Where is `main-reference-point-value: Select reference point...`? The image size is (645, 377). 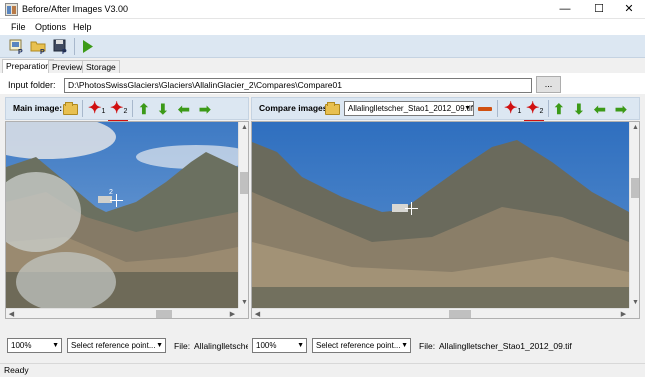
main-reference-point-value: Select reference point... is located at coordinates (113, 345).